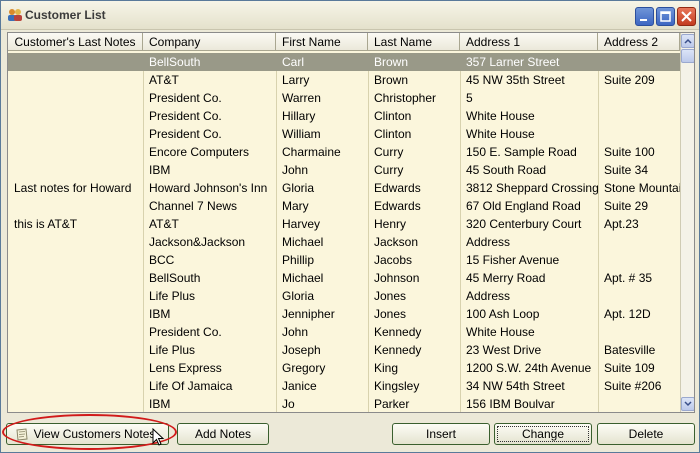  I want to click on cell-address-2: Suite 109, so click(629, 368).